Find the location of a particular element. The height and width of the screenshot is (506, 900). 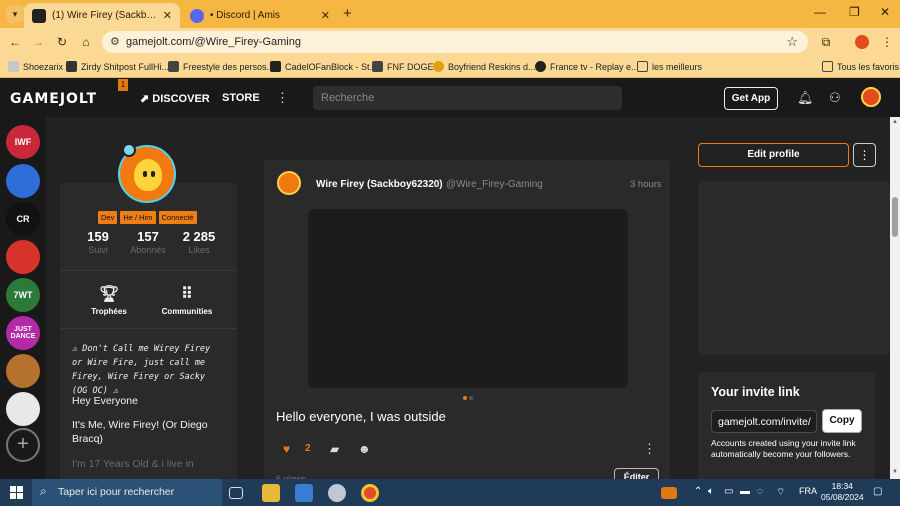

tray-app-icon: ▭ is located at coordinates (728, 491).